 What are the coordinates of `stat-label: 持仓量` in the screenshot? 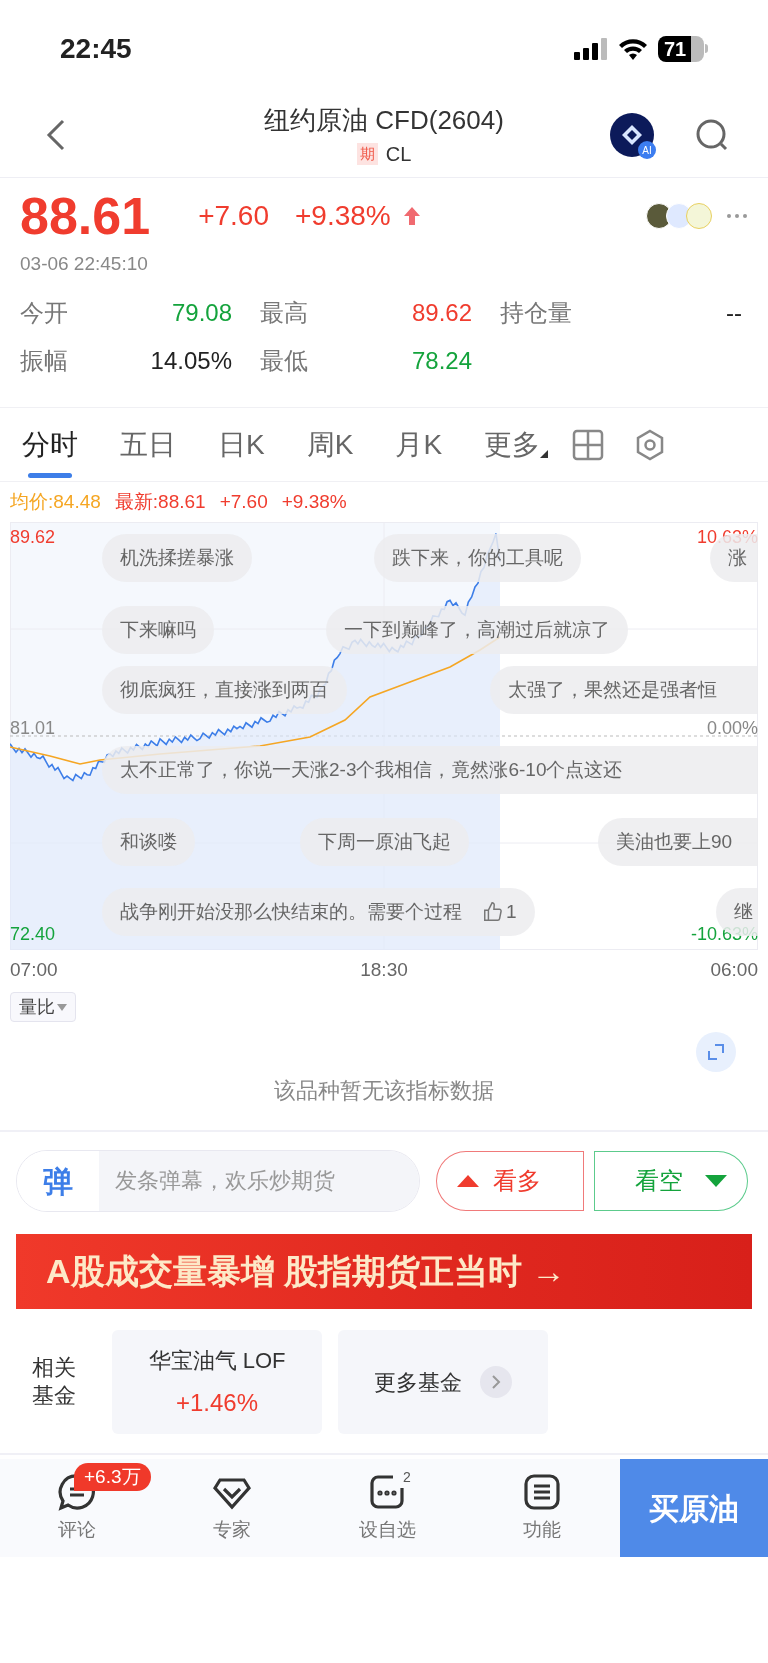 It's located at (536, 312).